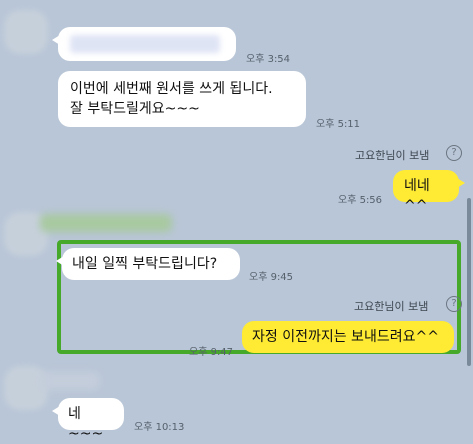 The width and height of the screenshot is (473, 444). I want to click on message-bubble-blurred, so click(144, 44).